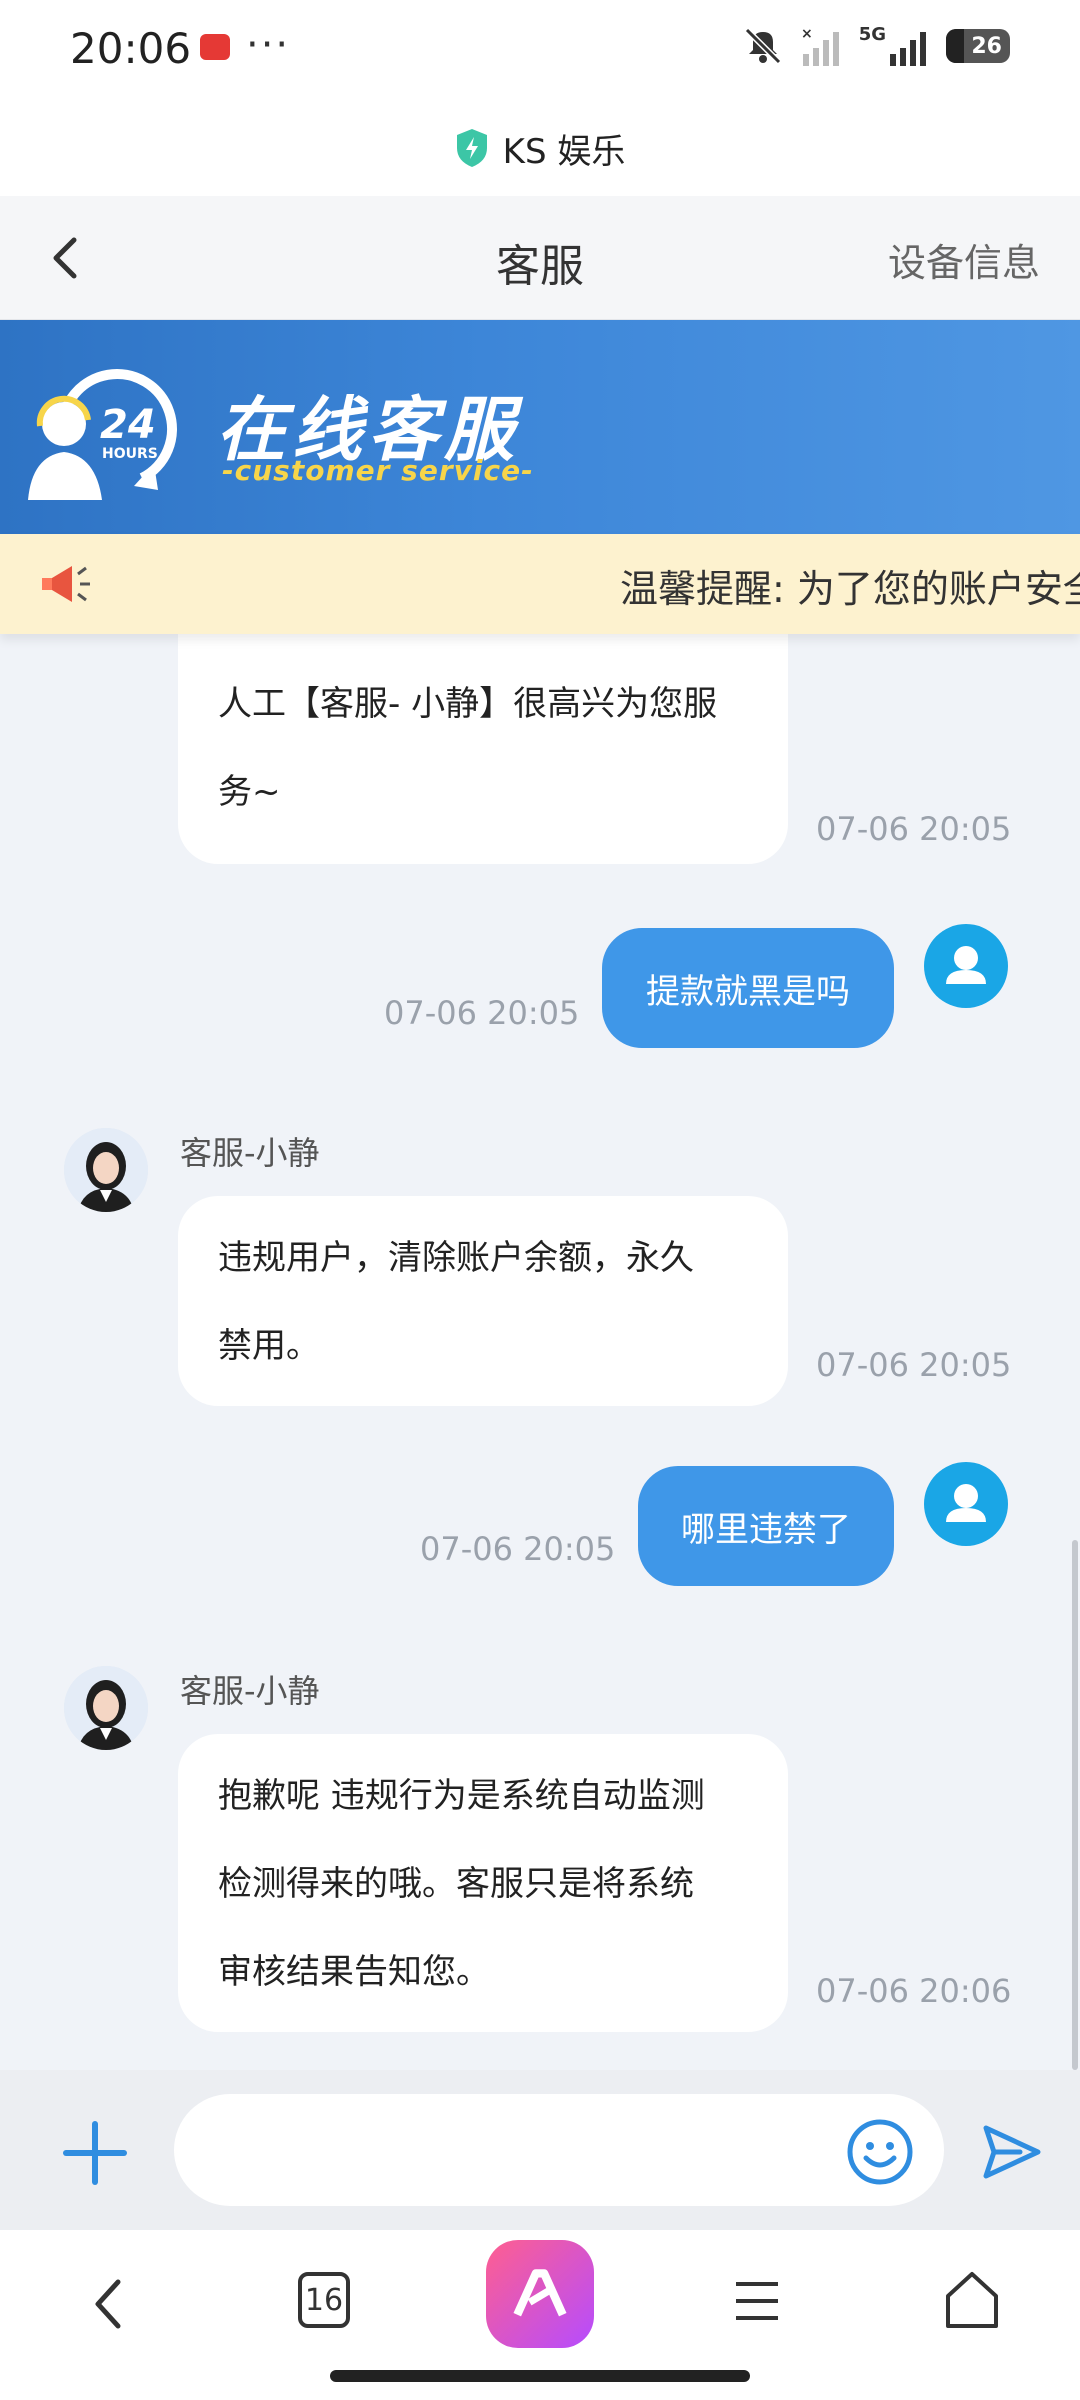  What do you see at coordinates (268, 45) in the screenshot?
I see `more-notifications-icon: ···` at bounding box center [268, 45].